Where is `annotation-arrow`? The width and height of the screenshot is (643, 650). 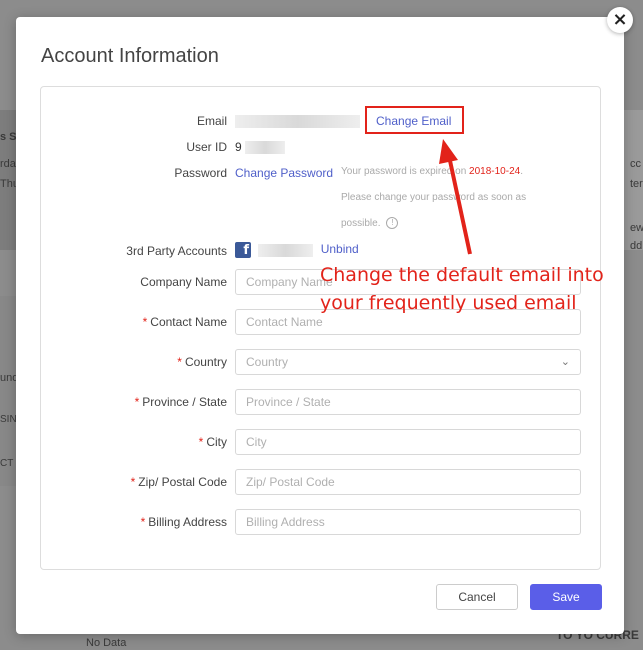
annotation-arrow is located at coordinates (455, 197).